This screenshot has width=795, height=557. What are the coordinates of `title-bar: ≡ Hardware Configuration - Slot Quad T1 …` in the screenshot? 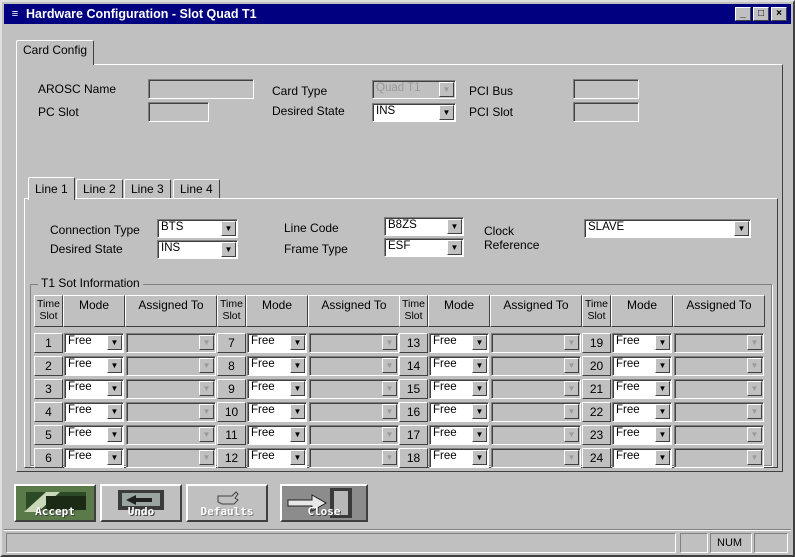 It's located at (397, 14).